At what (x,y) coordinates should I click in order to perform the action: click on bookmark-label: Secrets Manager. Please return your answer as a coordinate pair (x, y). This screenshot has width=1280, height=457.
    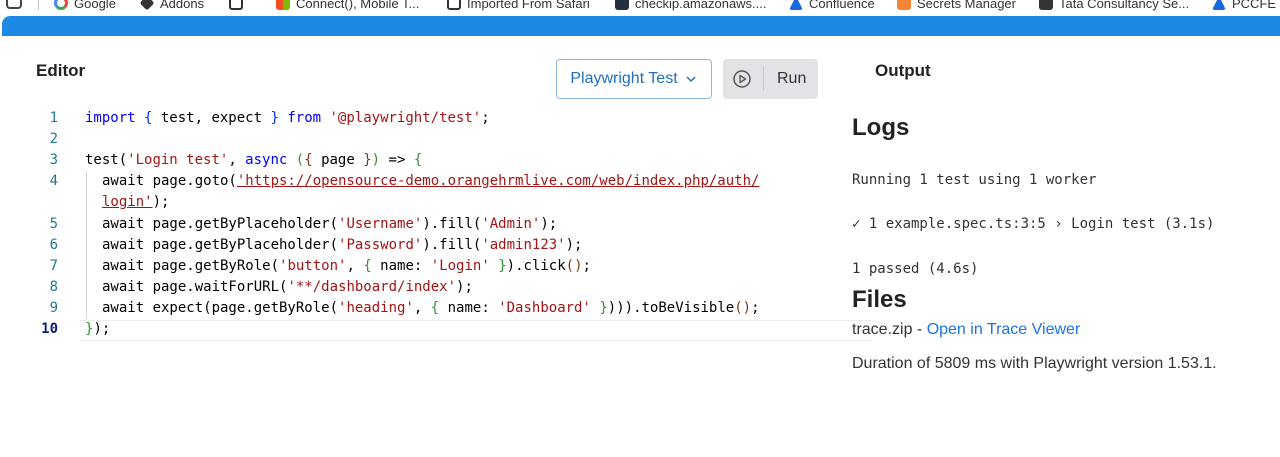
    Looking at the image, I should click on (966, 5).